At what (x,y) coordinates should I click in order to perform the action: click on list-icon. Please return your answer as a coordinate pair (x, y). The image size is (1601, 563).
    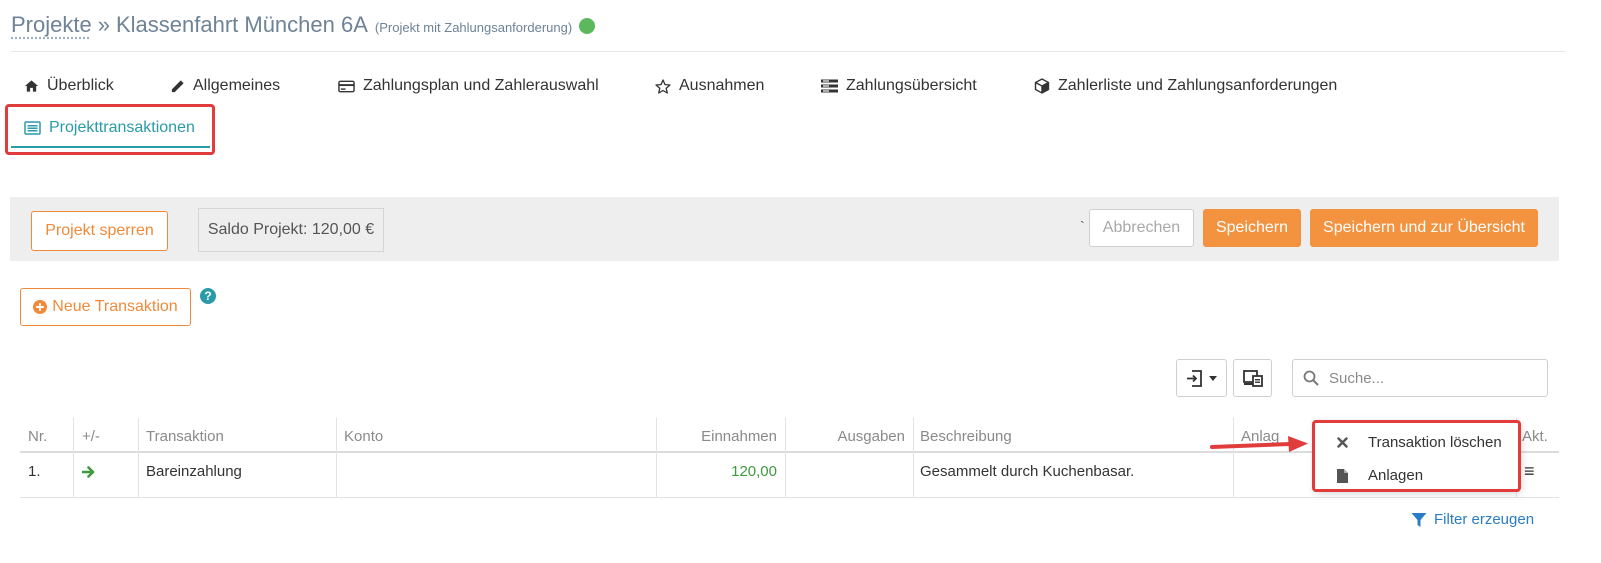
    Looking at the image, I should click on (829, 86).